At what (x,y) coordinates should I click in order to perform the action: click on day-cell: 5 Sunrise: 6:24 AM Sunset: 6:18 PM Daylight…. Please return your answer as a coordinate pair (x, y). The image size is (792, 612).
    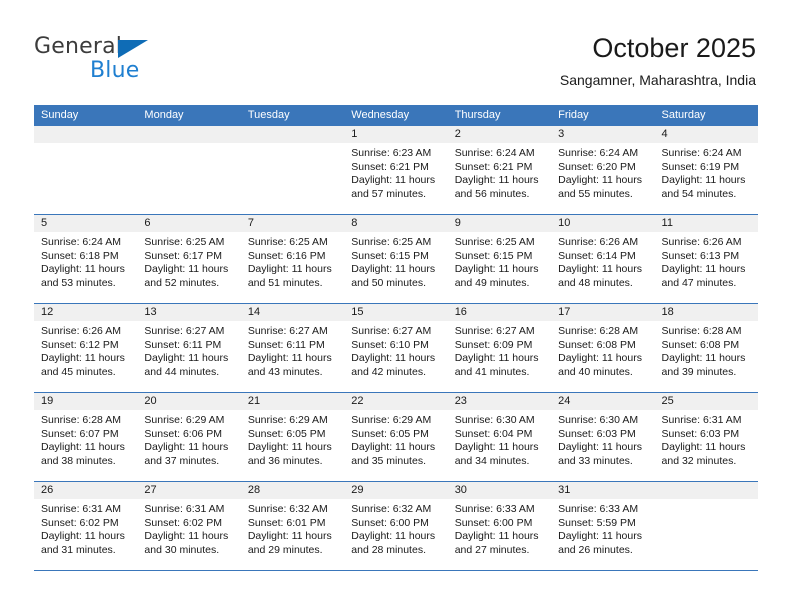
    Looking at the image, I should click on (86, 259).